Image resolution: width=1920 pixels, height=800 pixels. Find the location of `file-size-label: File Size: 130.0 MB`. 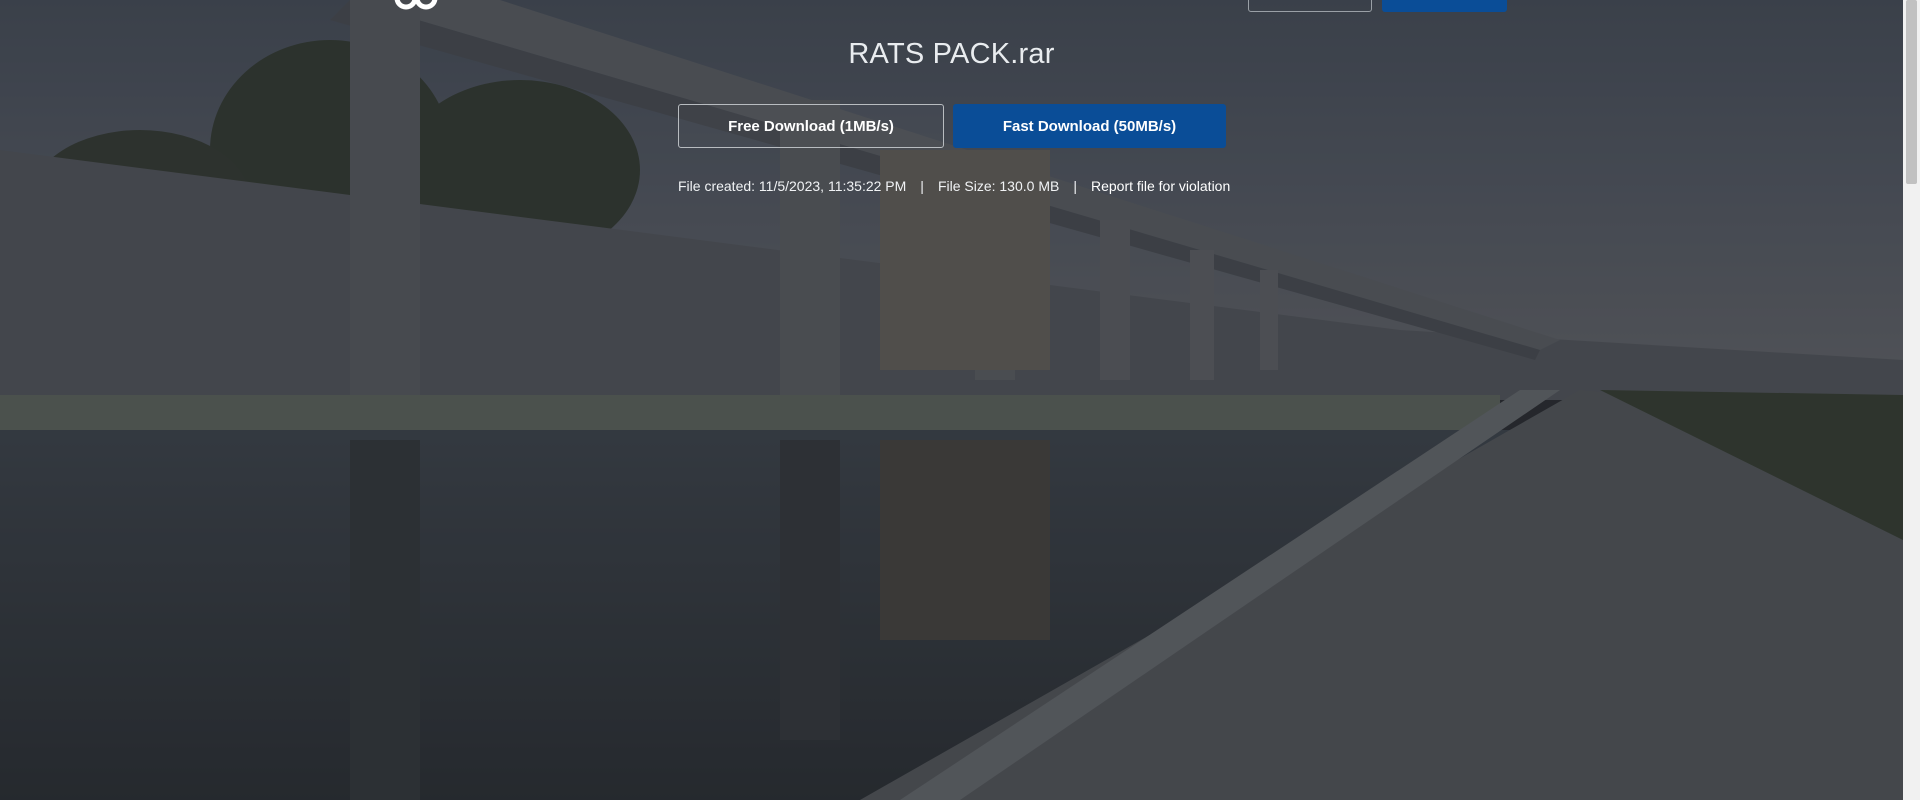

file-size-label: File Size: 130.0 MB is located at coordinates (998, 186).